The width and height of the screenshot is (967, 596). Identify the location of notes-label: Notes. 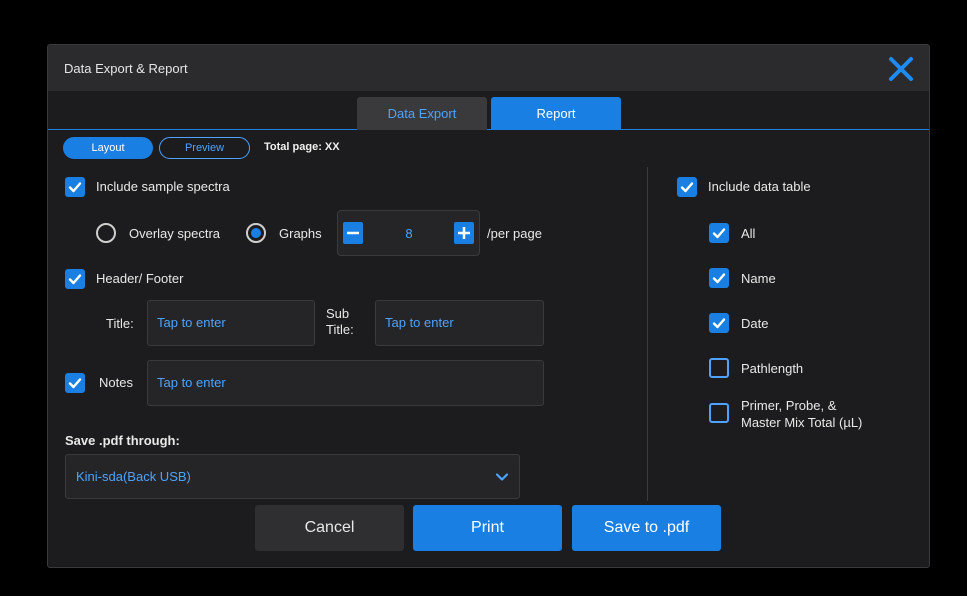
(116, 382).